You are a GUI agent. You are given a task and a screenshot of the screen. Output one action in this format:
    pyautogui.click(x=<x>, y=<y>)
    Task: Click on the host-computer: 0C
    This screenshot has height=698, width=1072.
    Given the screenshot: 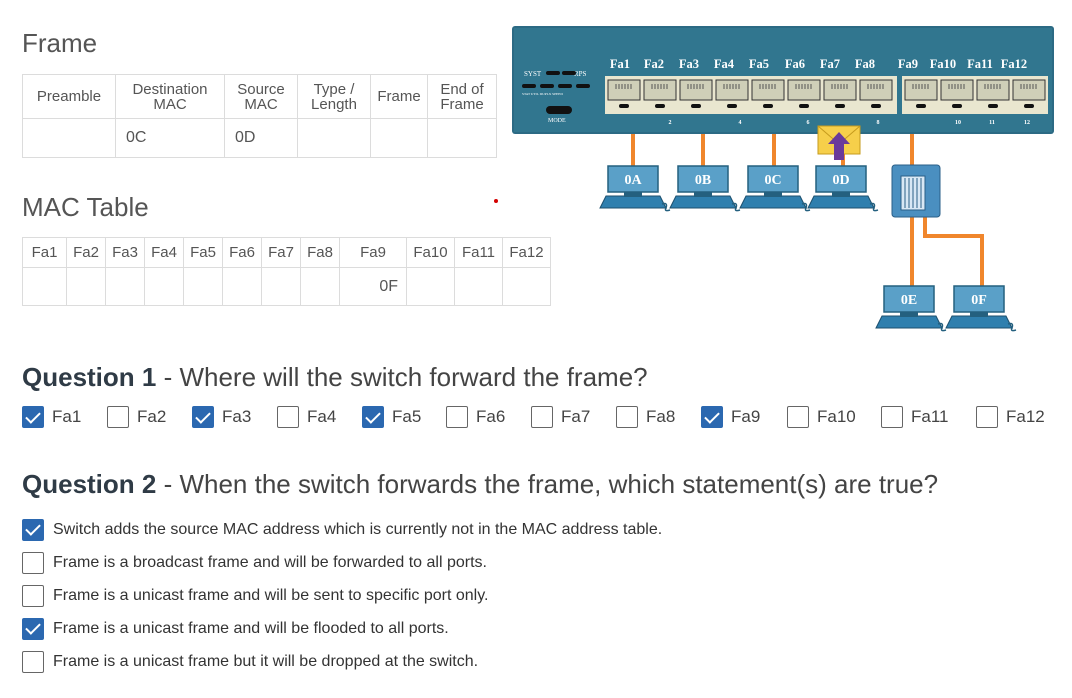 What is the action you would take?
    pyautogui.click(x=775, y=188)
    